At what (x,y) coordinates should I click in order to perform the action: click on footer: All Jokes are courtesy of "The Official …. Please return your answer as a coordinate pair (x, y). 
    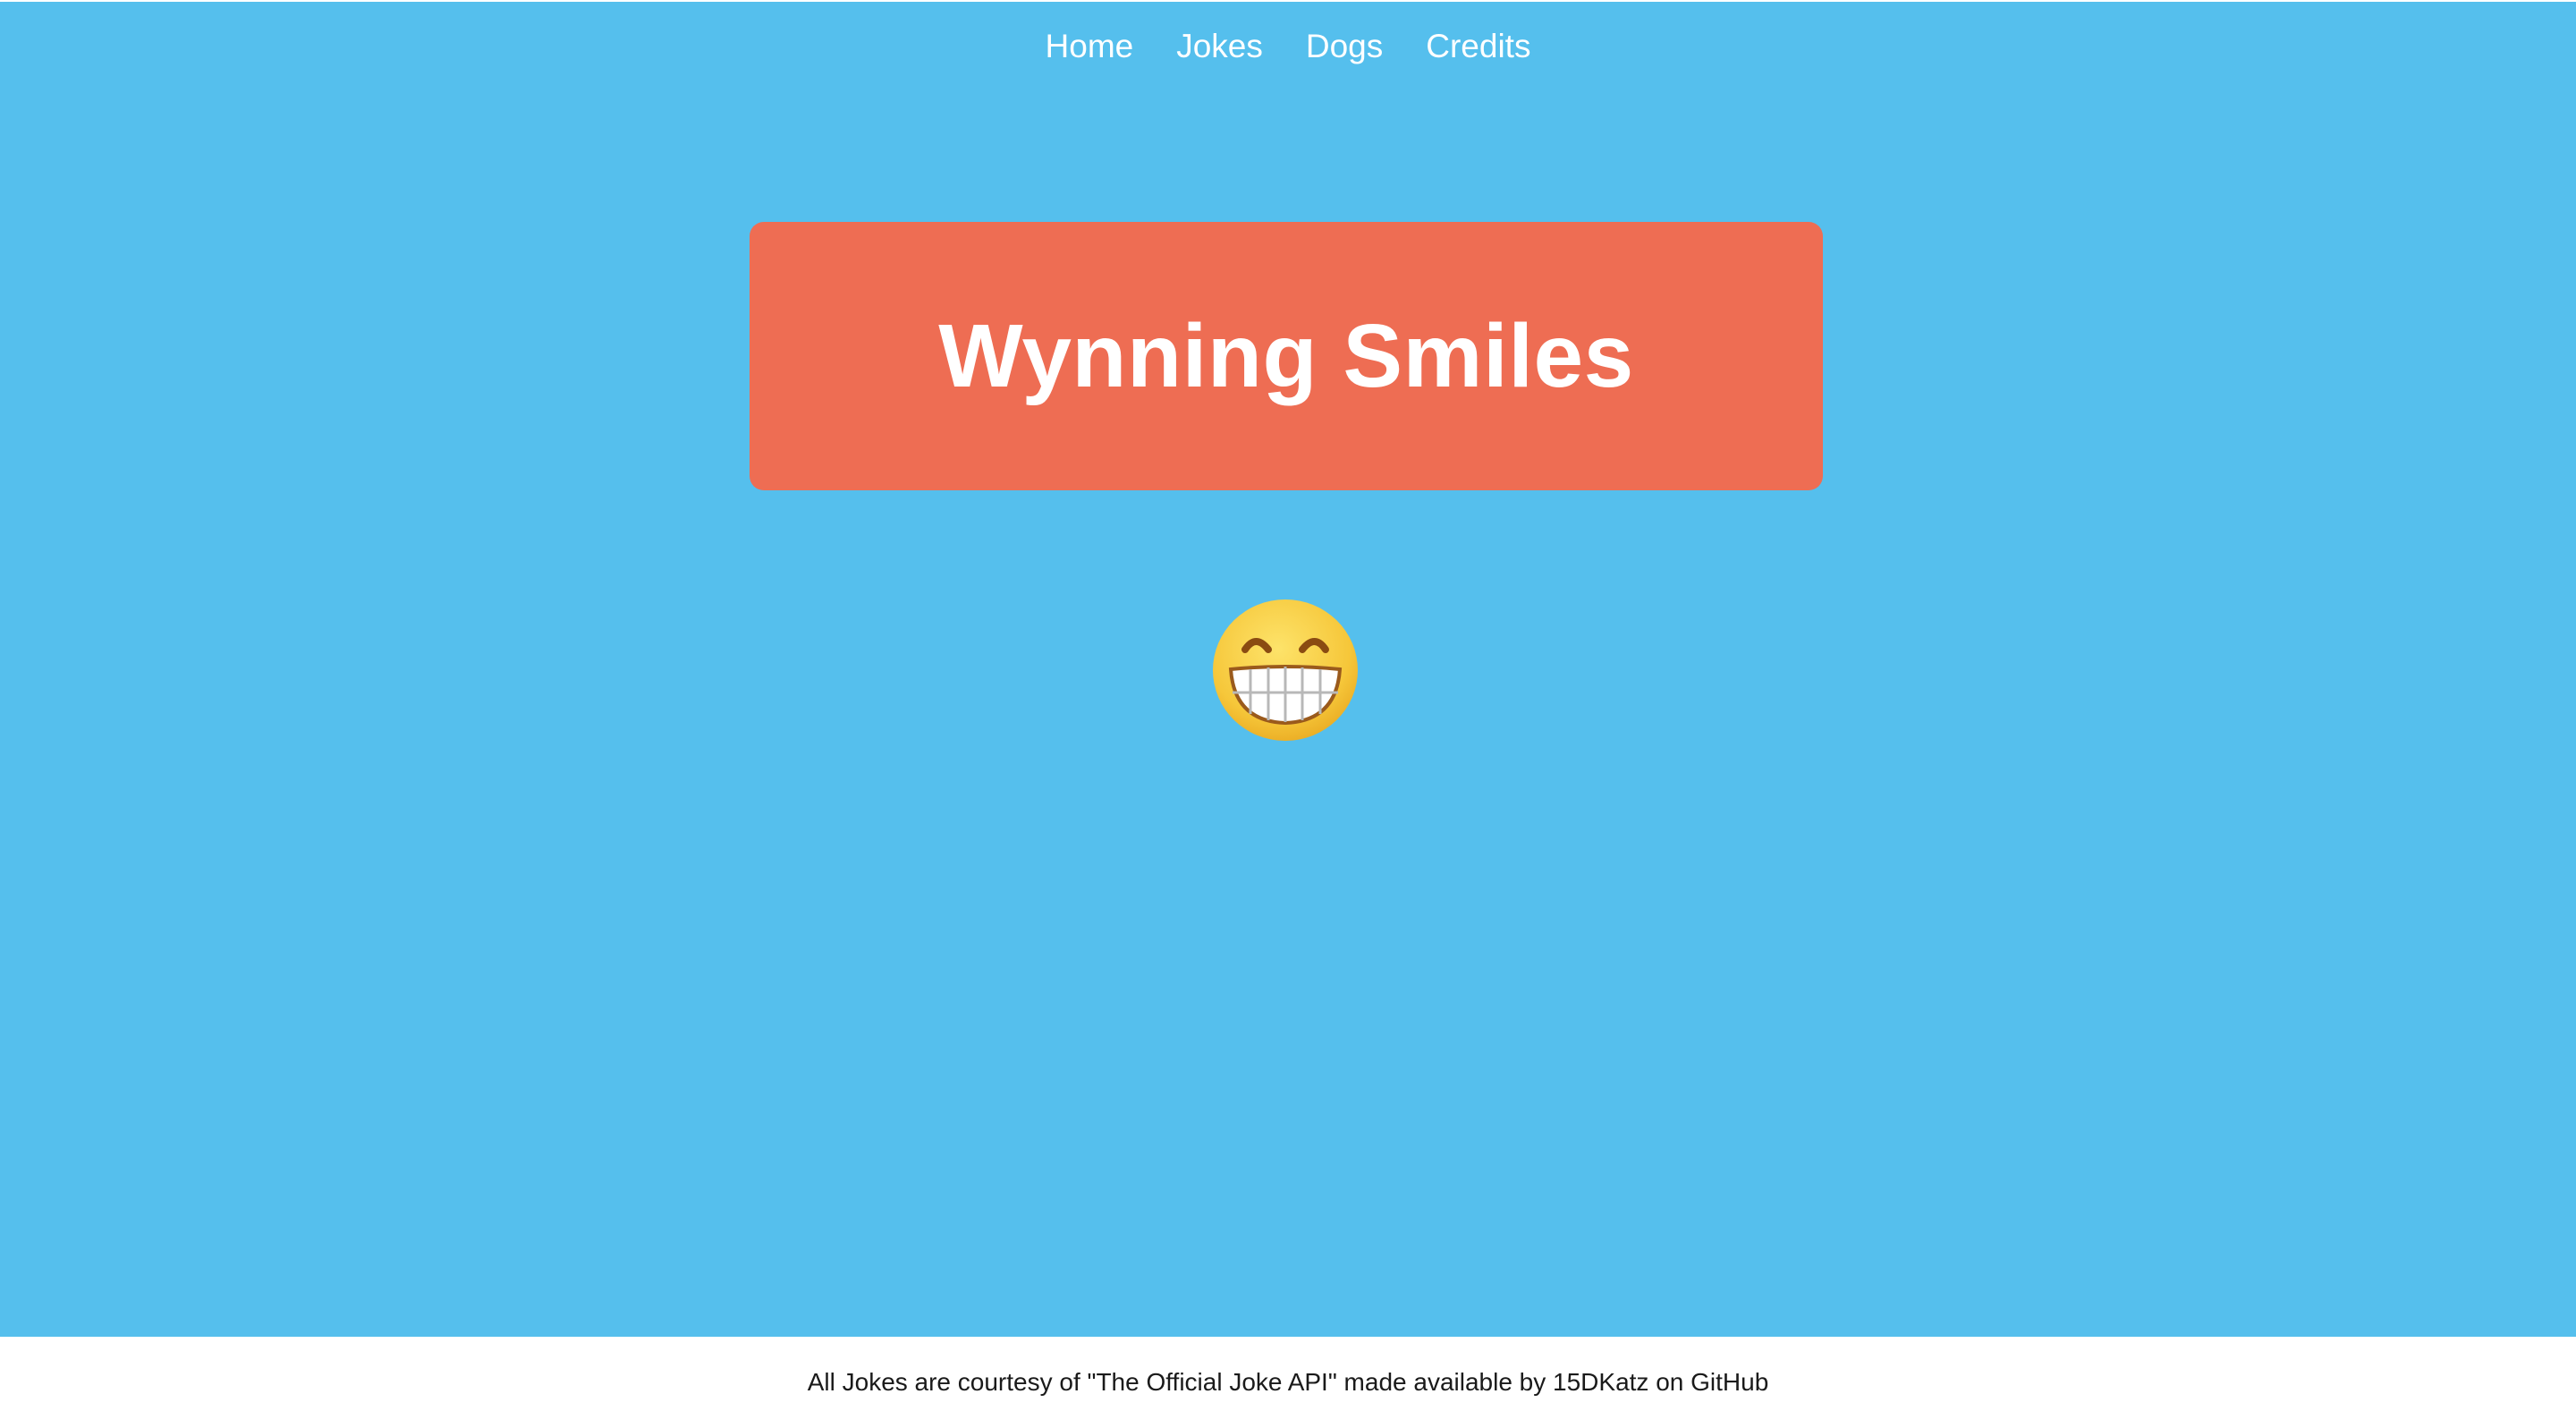
    Looking at the image, I should click on (1288, 1382).